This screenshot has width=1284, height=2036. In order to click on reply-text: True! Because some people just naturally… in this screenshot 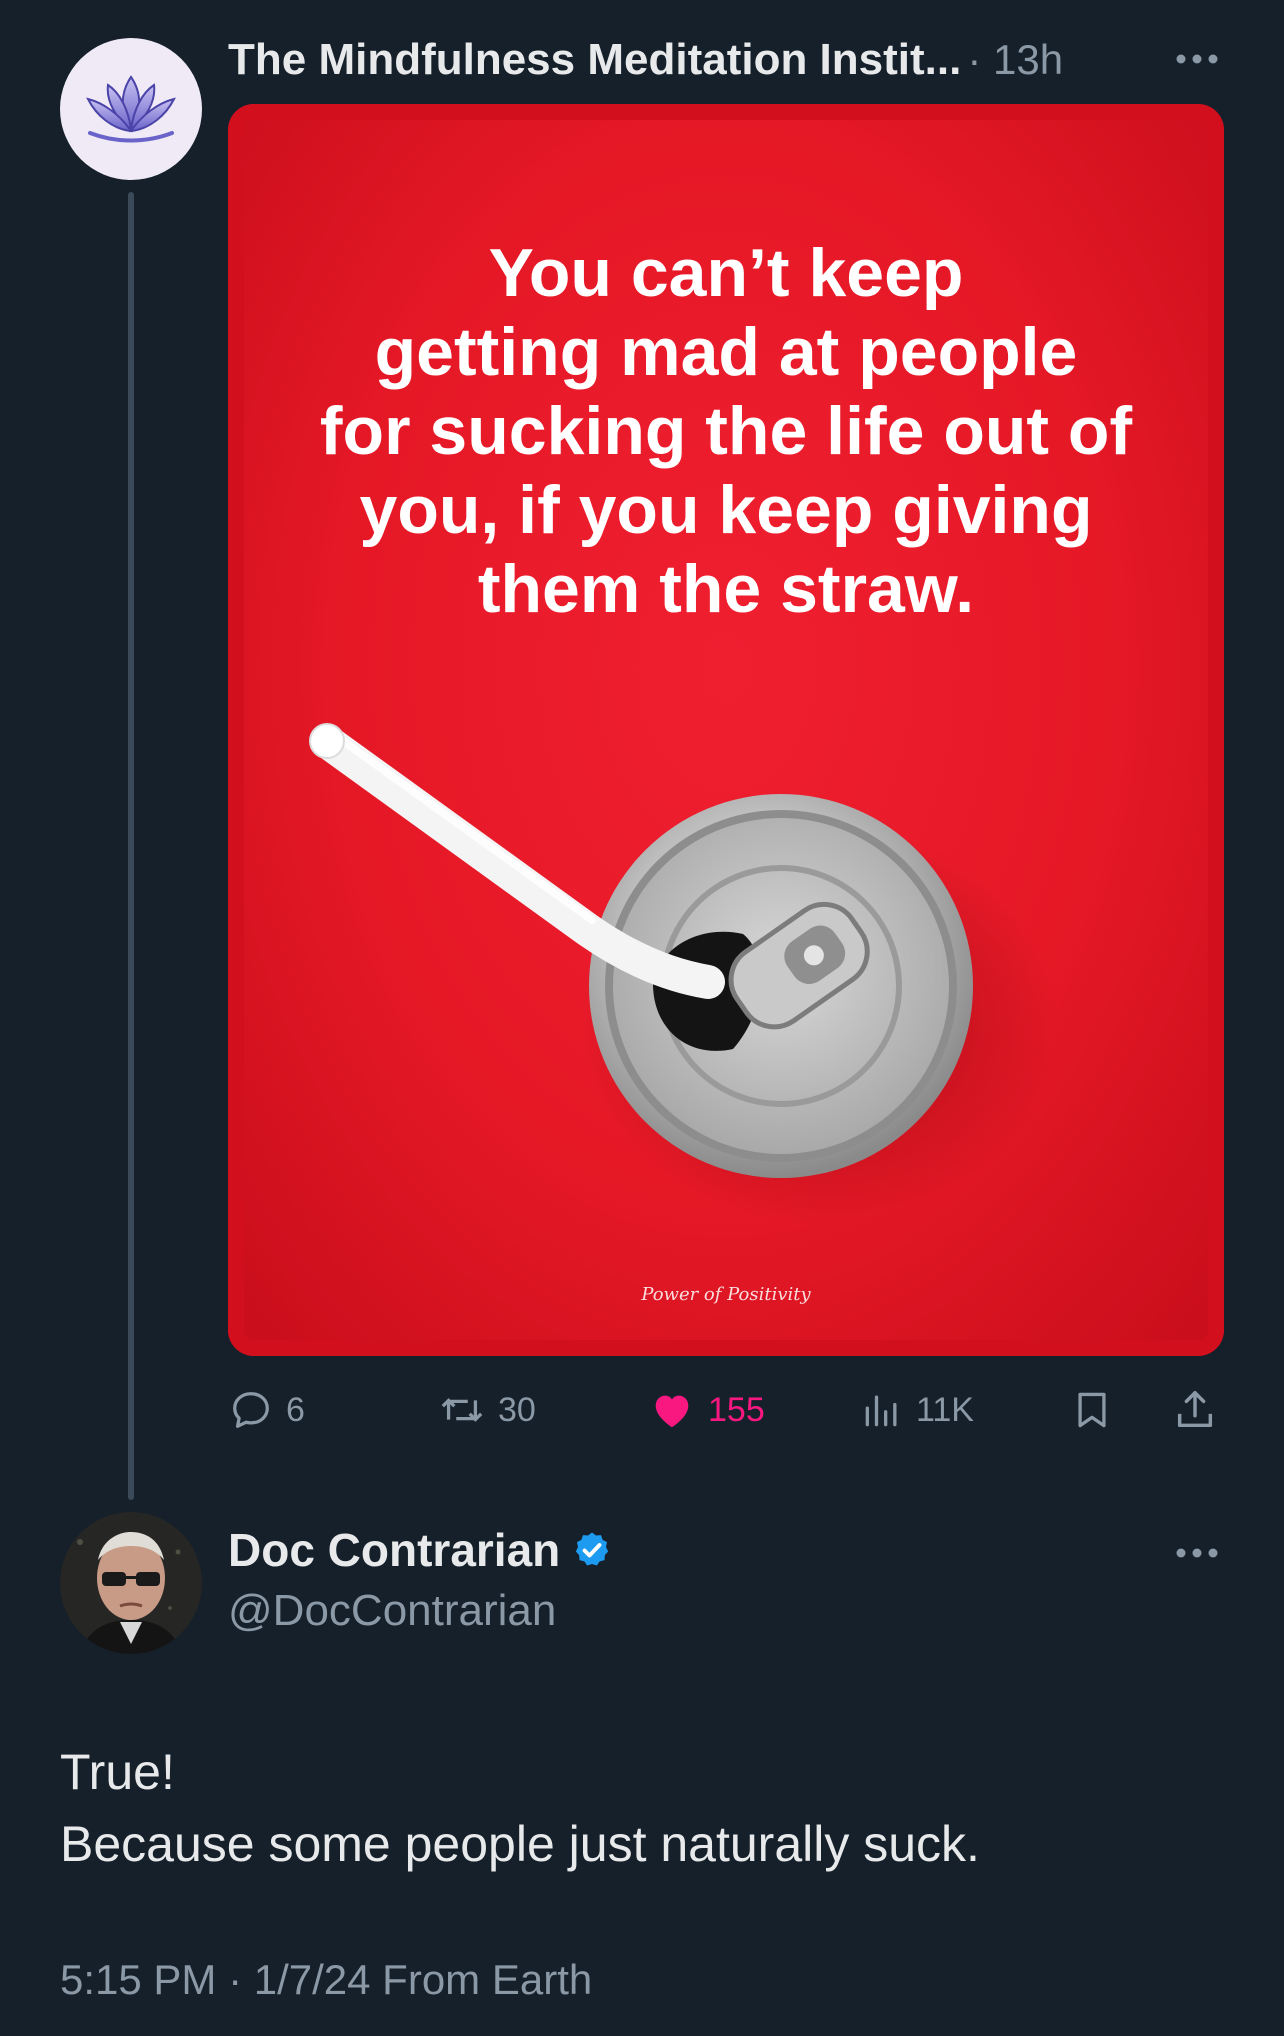, I will do `click(520, 1808)`.